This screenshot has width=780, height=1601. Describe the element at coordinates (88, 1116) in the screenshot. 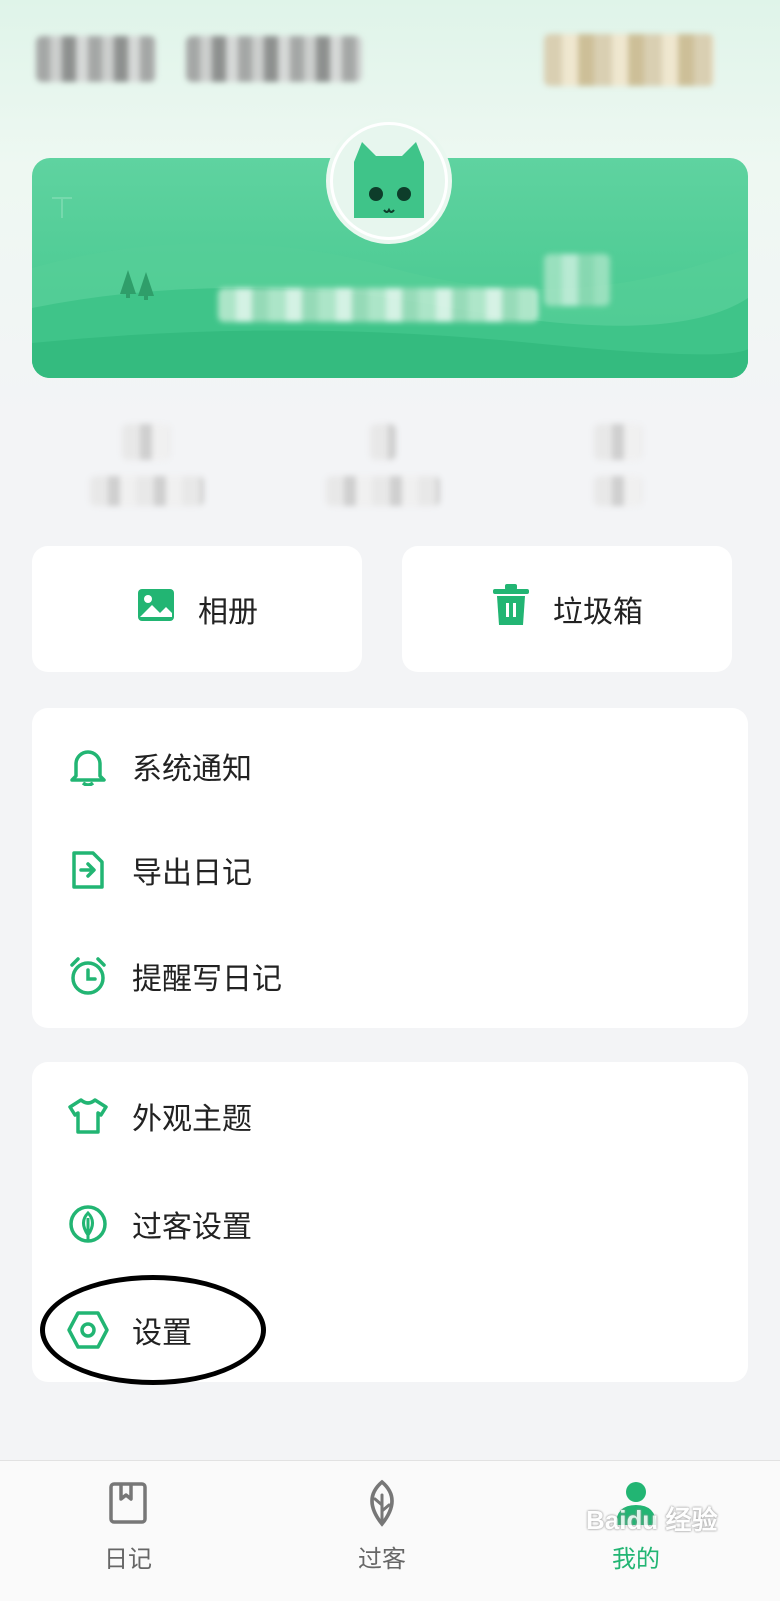

I see `shirt-icon` at that location.